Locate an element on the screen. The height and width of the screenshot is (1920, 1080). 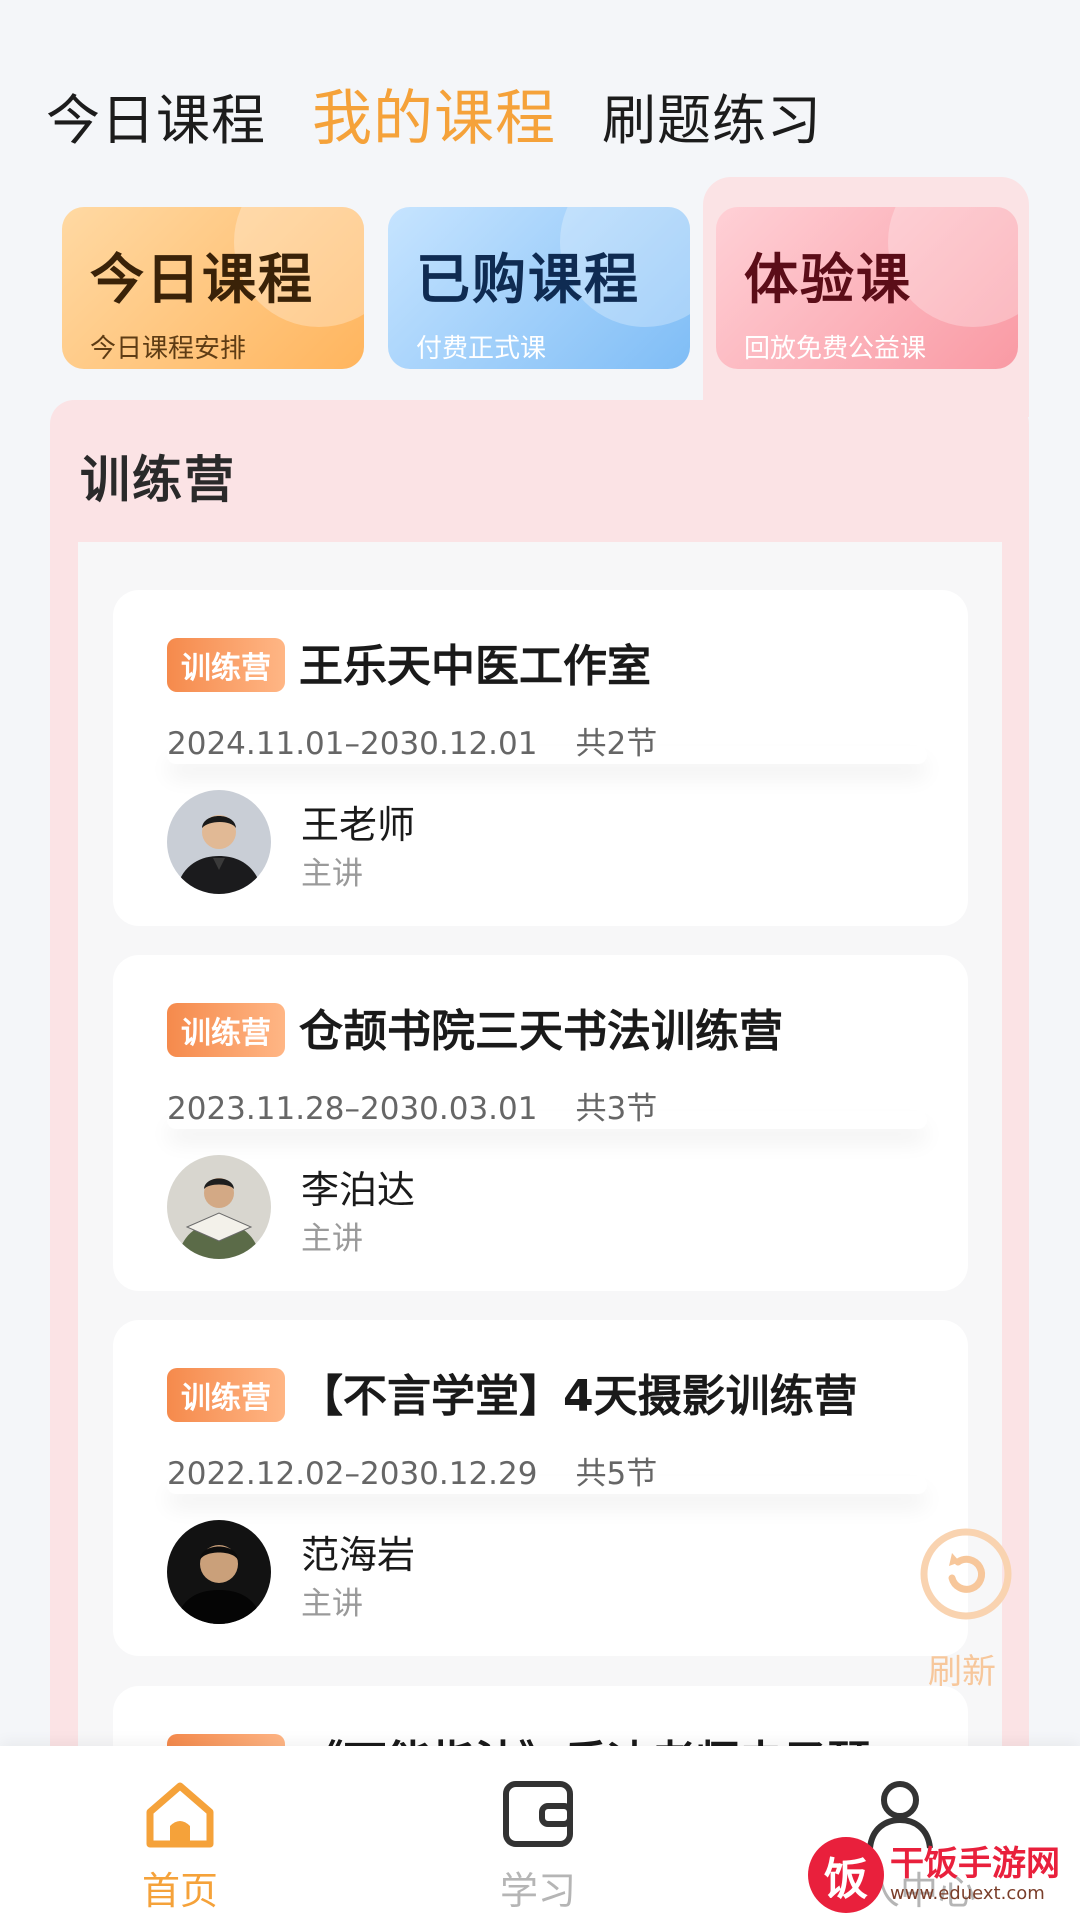
category-title: 已购课程 is located at coordinates (528, 279).